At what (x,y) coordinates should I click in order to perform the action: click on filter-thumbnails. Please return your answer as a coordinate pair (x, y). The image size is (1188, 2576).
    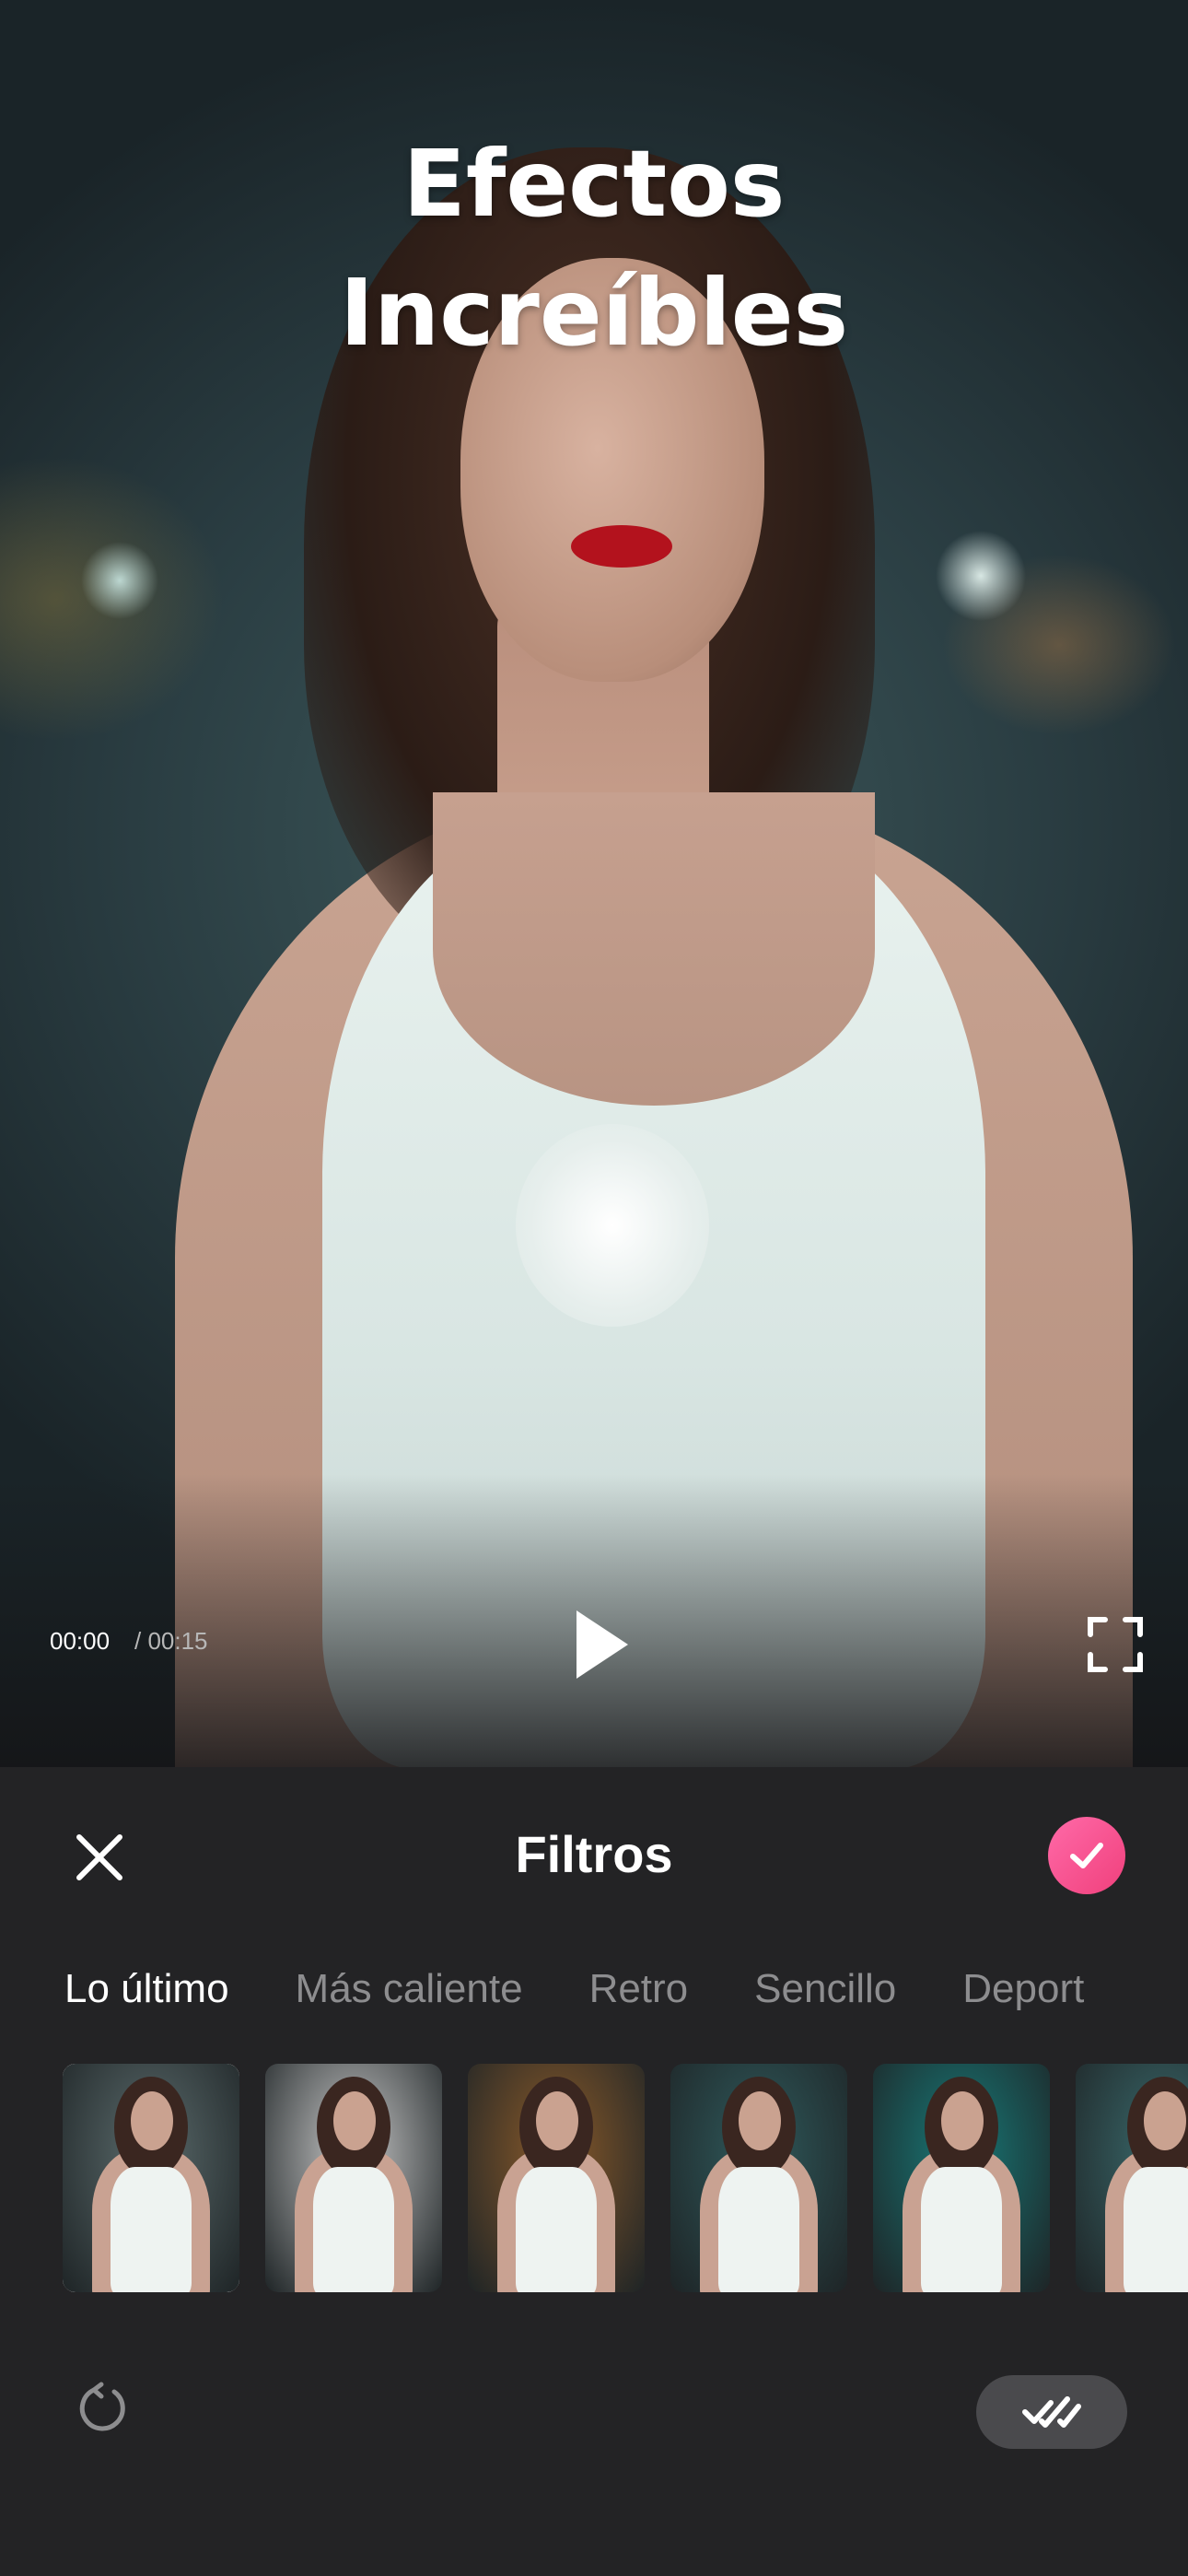
    Looking at the image, I should click on (625, 2179).